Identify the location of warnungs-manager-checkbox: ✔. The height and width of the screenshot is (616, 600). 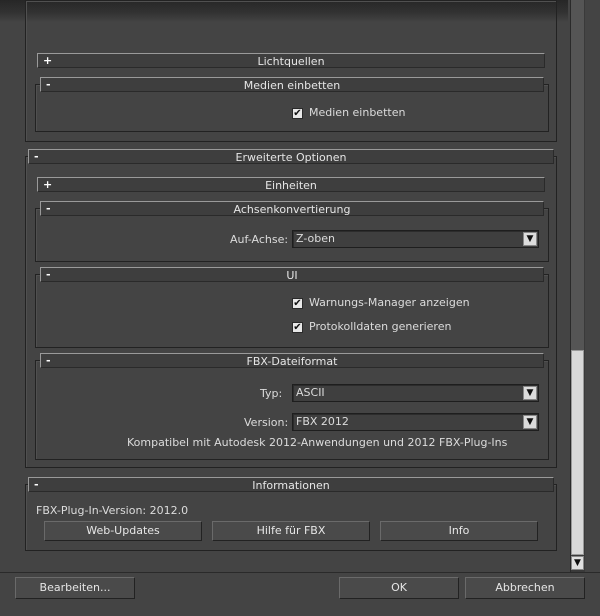
(297, 303).